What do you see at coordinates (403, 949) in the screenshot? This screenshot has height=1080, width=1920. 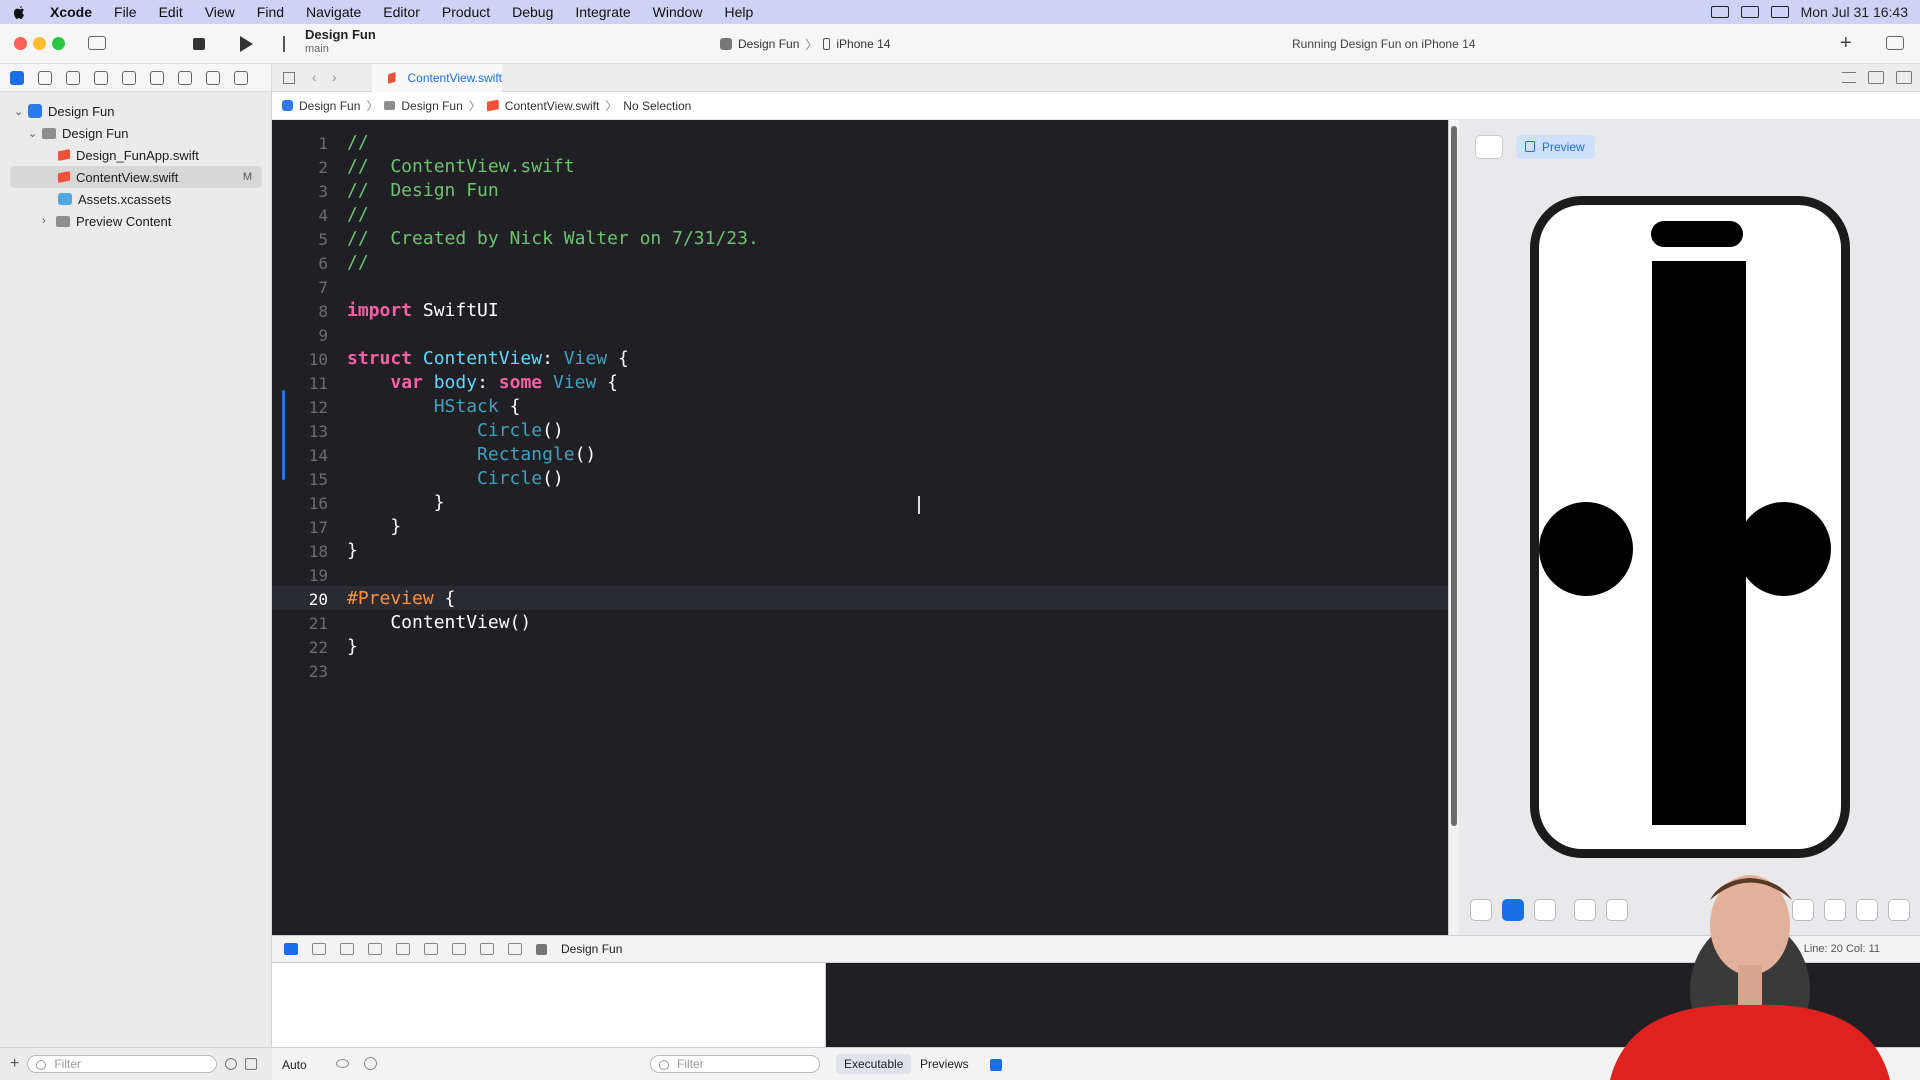 I see `step-out-icon` at bounding box center [403, 949].